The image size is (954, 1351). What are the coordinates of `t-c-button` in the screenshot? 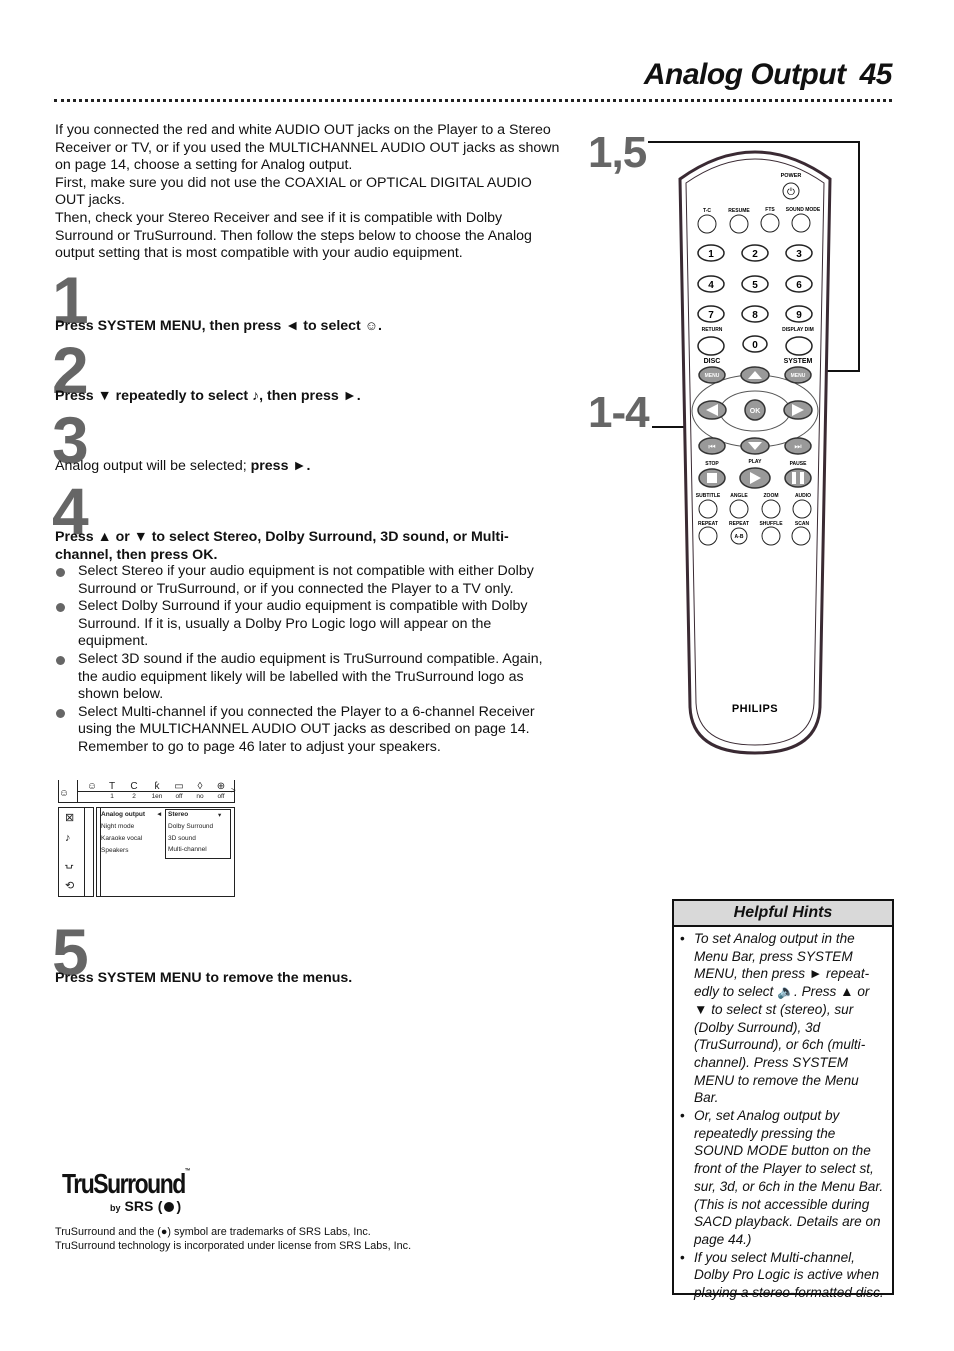 It's located at (707, 224).